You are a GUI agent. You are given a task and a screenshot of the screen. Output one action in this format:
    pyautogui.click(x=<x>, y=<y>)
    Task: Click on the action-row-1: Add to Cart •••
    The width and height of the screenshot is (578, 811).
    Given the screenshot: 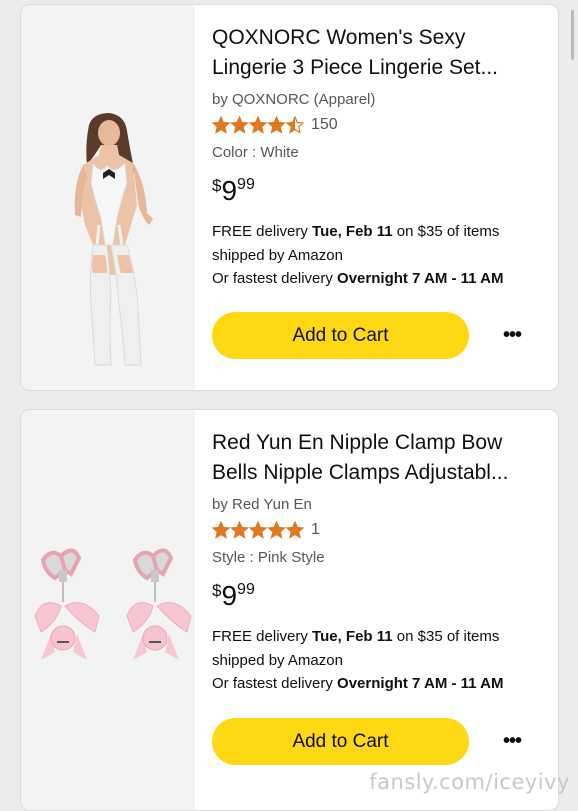 What is the action you would take?
    pyautogui.click(x=376, y=335)
    